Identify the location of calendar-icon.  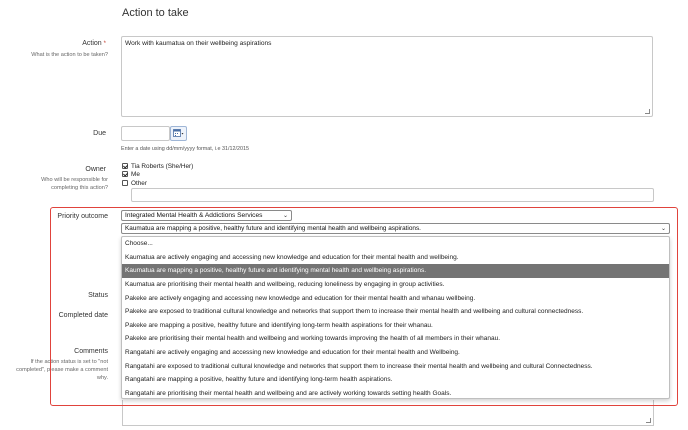
(178, 133).